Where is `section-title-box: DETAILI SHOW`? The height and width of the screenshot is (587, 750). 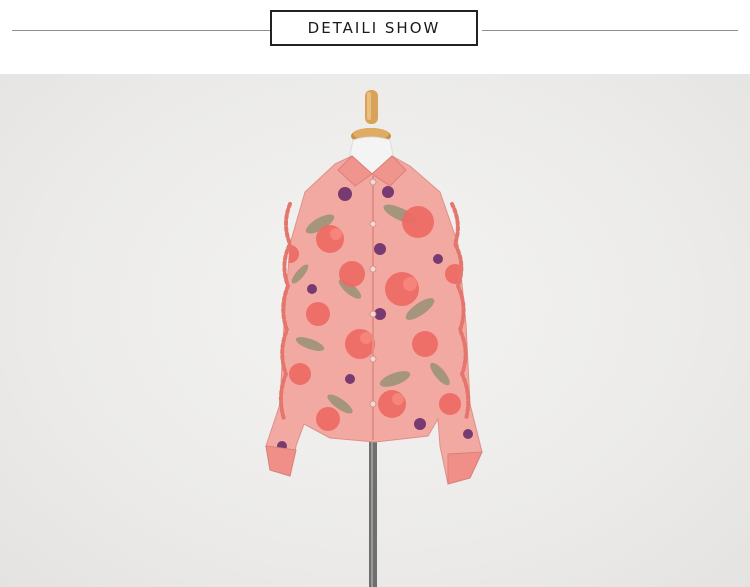 section-title-box: DETAILI SHOW is located at coordinates (374, 28).